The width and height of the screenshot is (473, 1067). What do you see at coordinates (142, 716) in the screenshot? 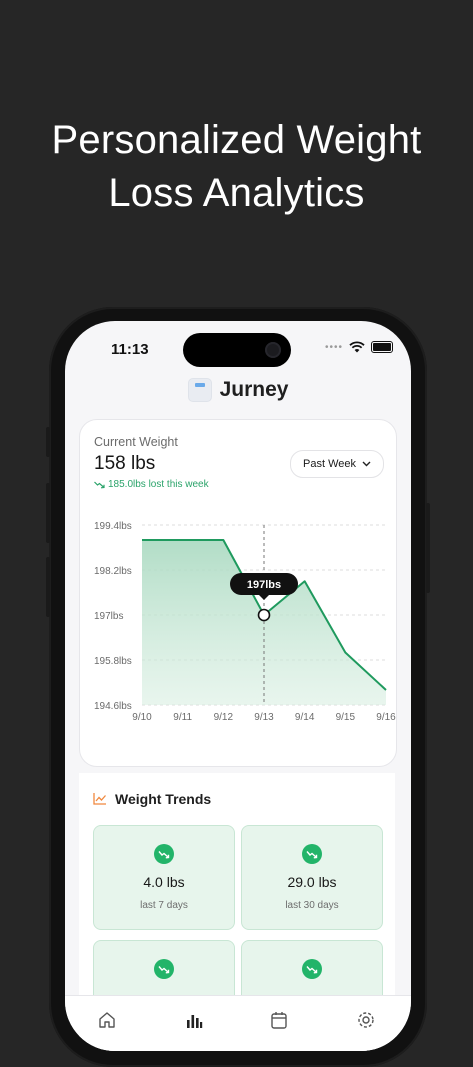
I see `x-tick-label: 9/10` at bounding box center [142, 716].